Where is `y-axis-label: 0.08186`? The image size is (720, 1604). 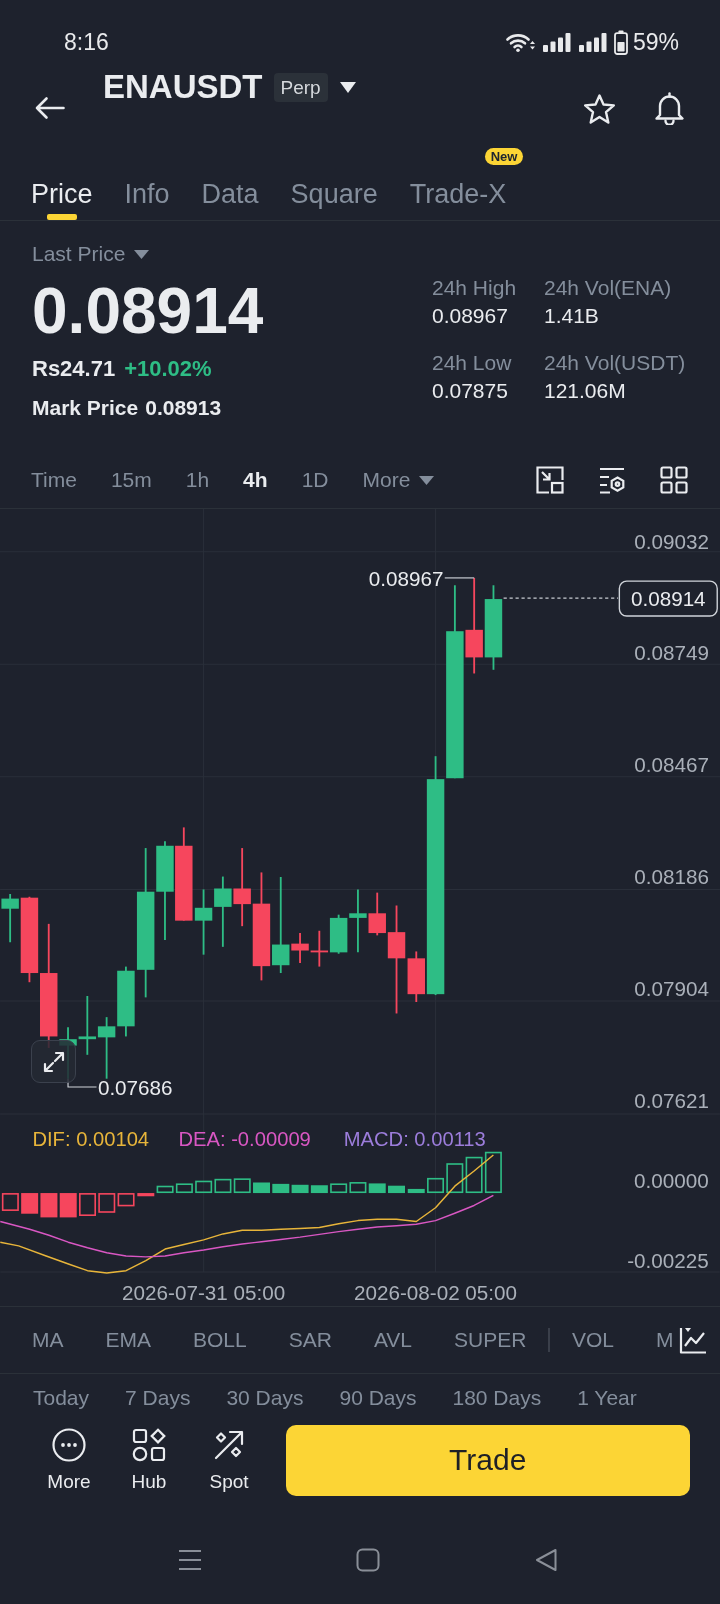 y-axis-label: 0.08186 is located at coordinates (671, 877).